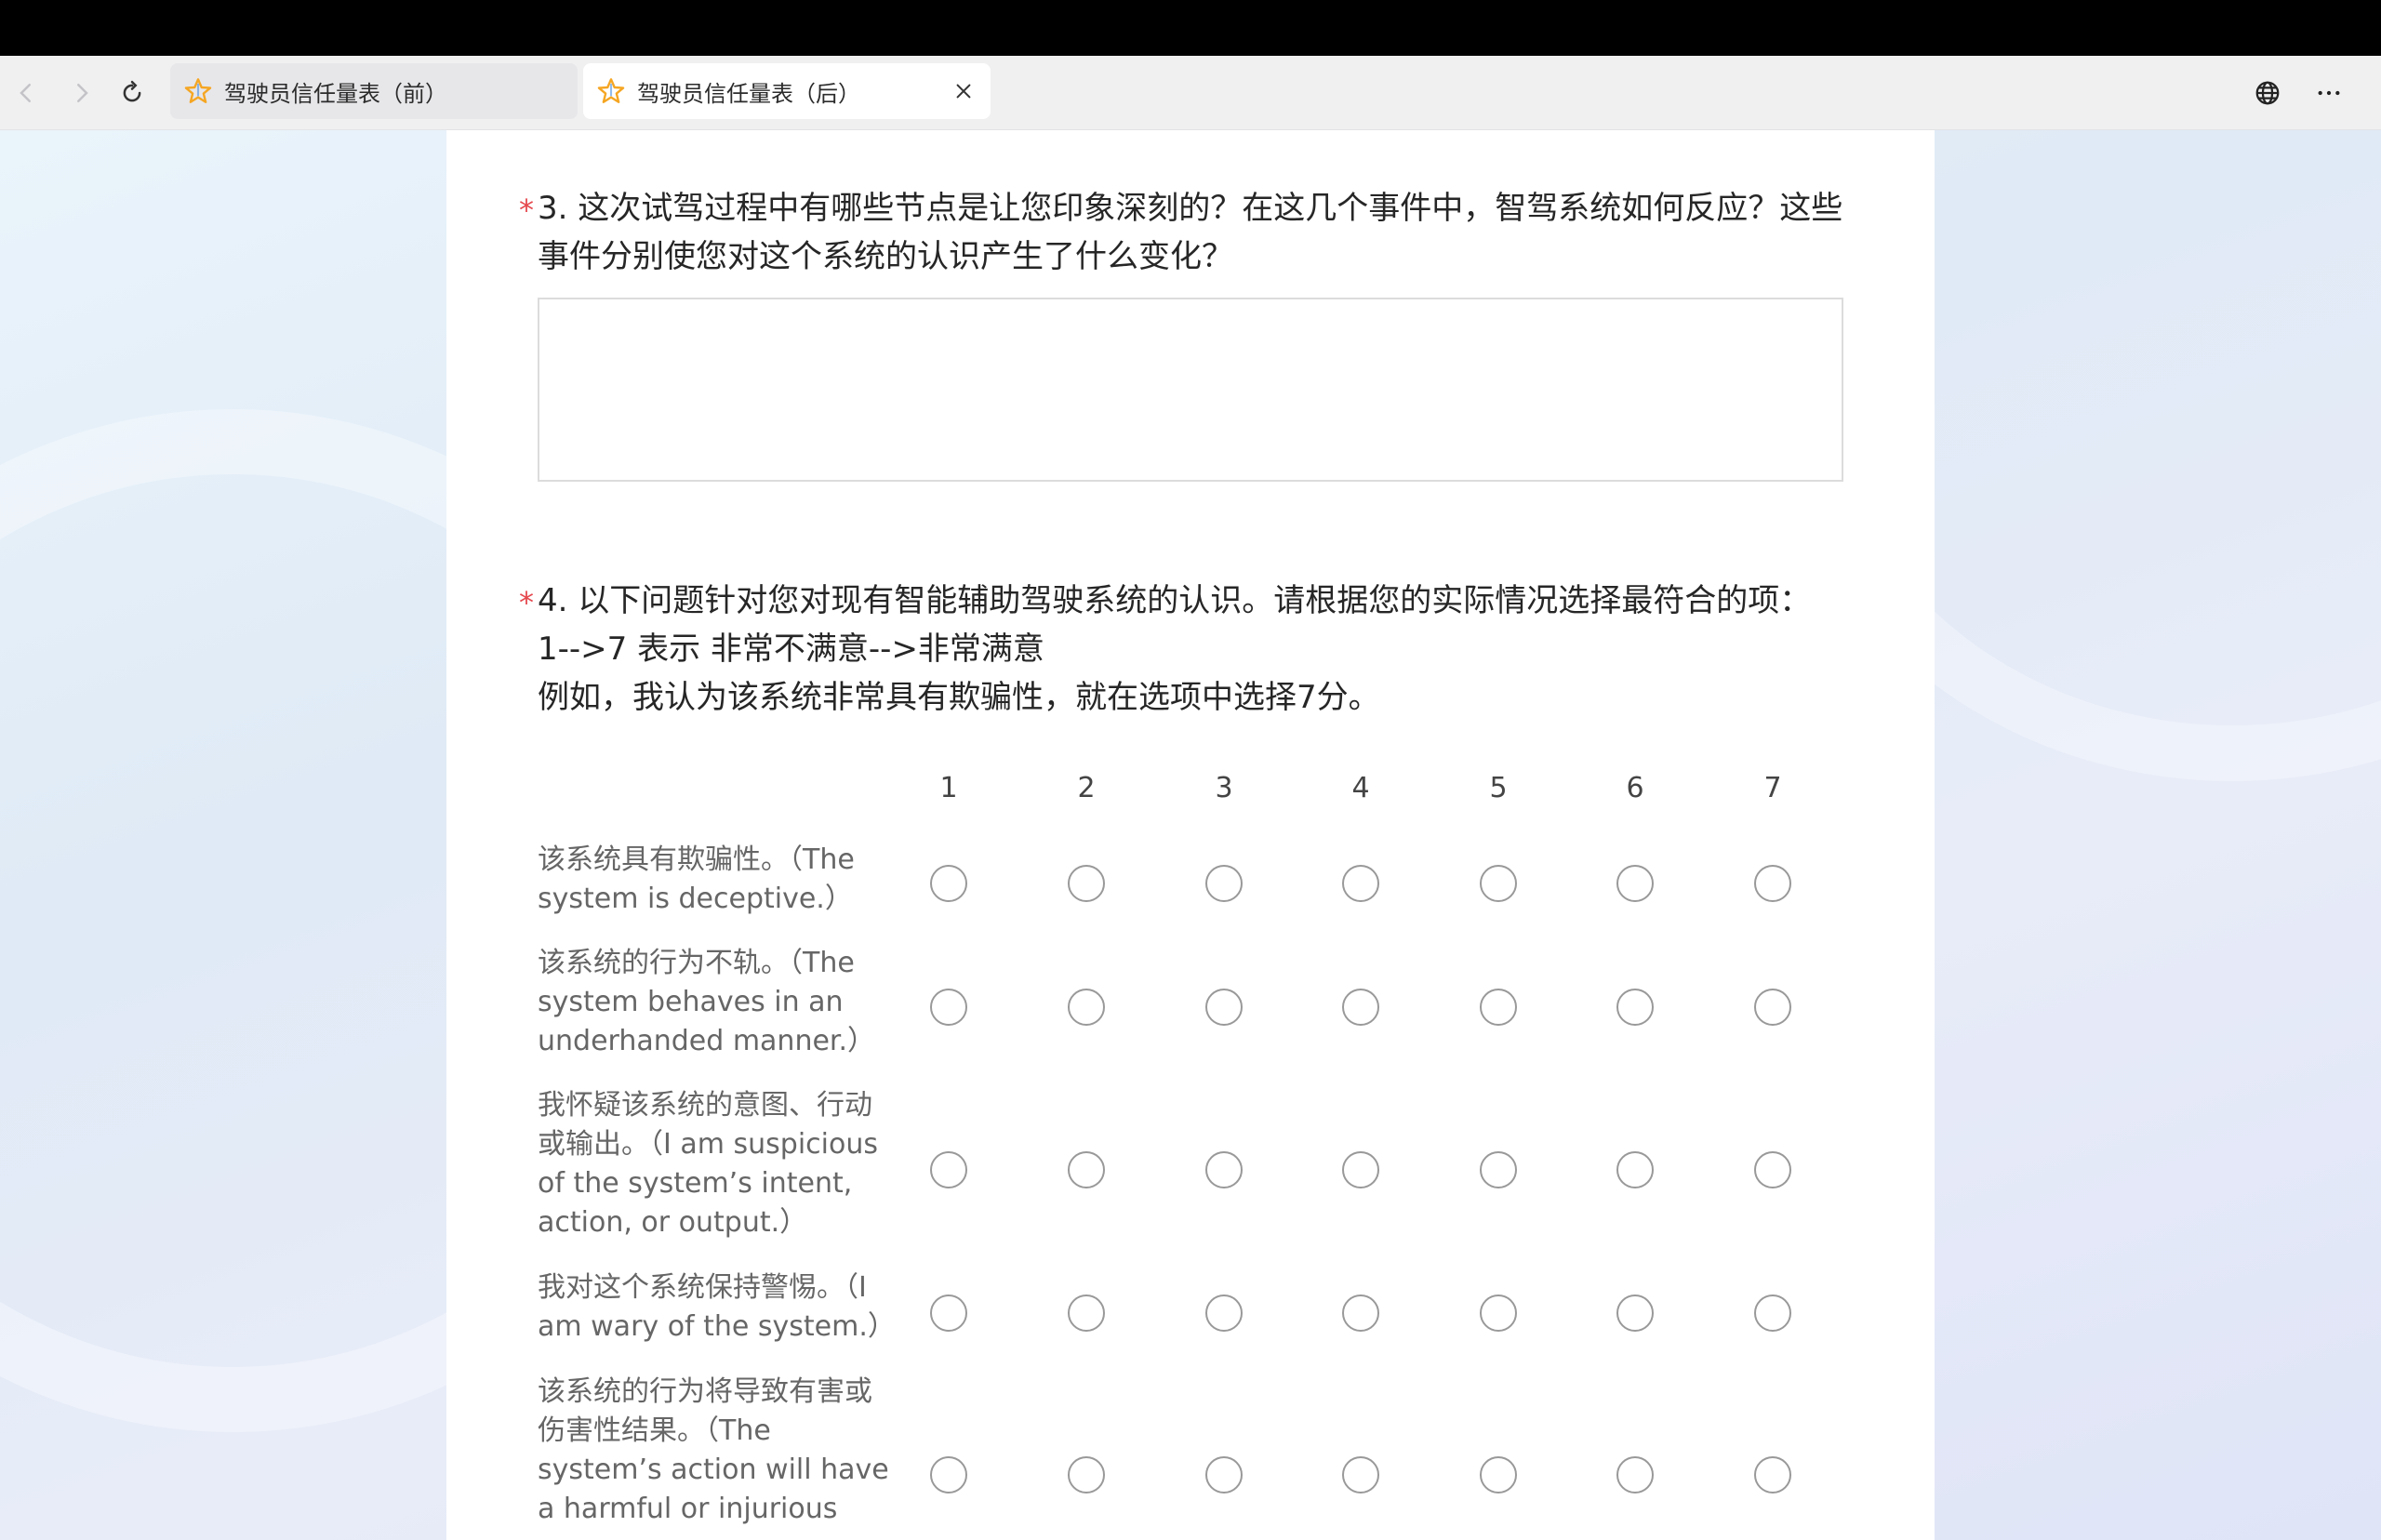  Describe the element at coordinates (791, 649) in the screenshot. I see `question-4-line-2: 1-->7 表示 非常不满意-->非常满意` at that location.